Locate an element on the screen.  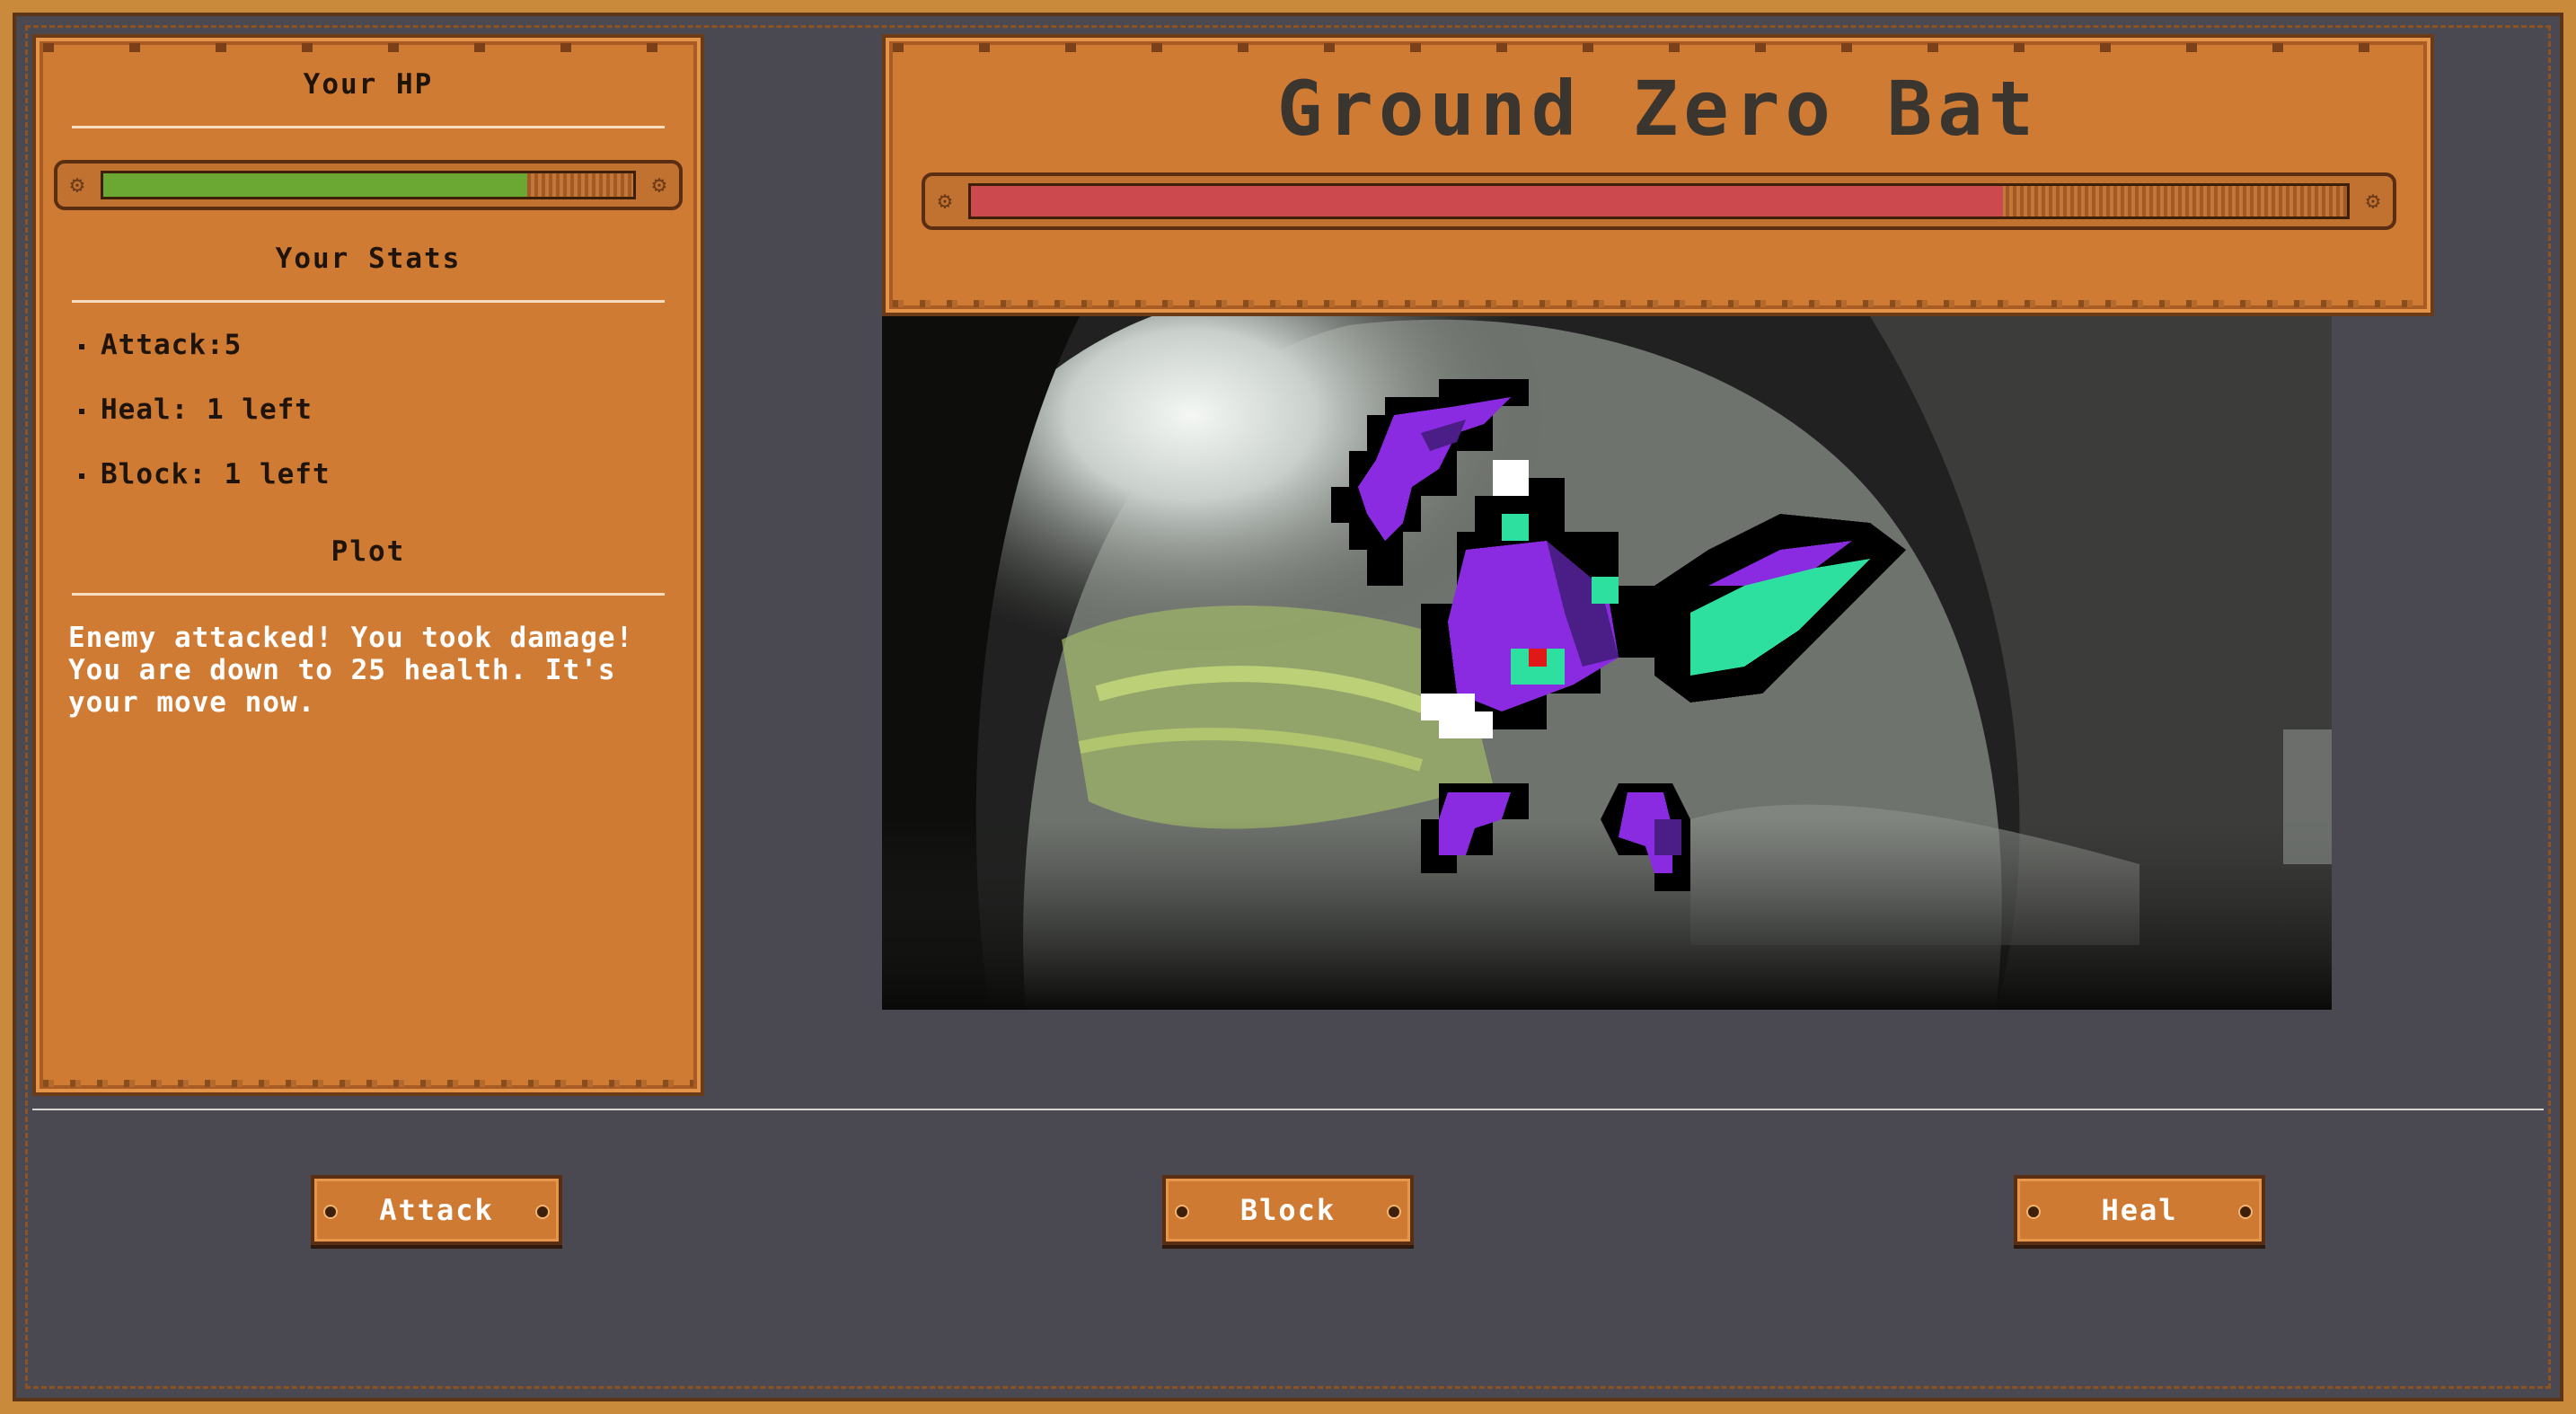
enemy-name: Ground Zero Bat is located at coordinates (1658, 109).